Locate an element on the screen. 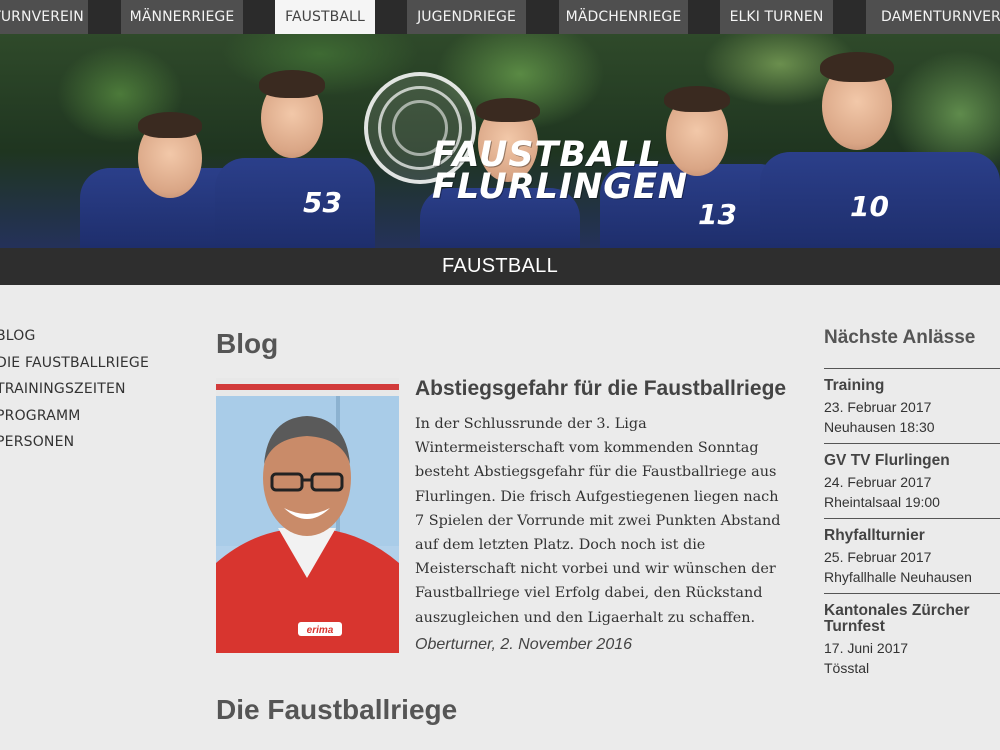  post-title: Abstiegsgefahr für die Faustballriege is located at coordinates (605, 389).